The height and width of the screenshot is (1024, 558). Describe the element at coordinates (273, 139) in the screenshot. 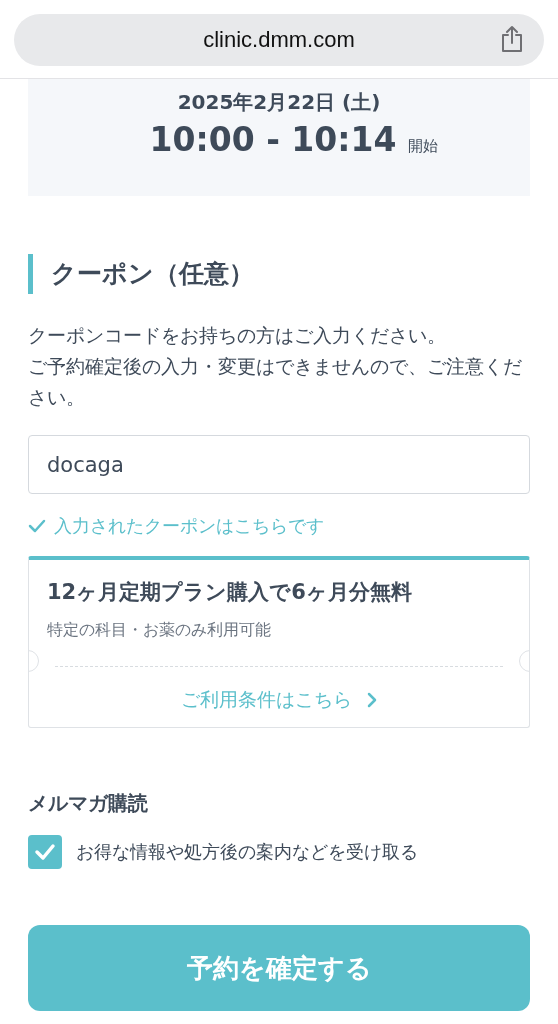

I see `appointment-time: 10:00 - 10:14` at that location.